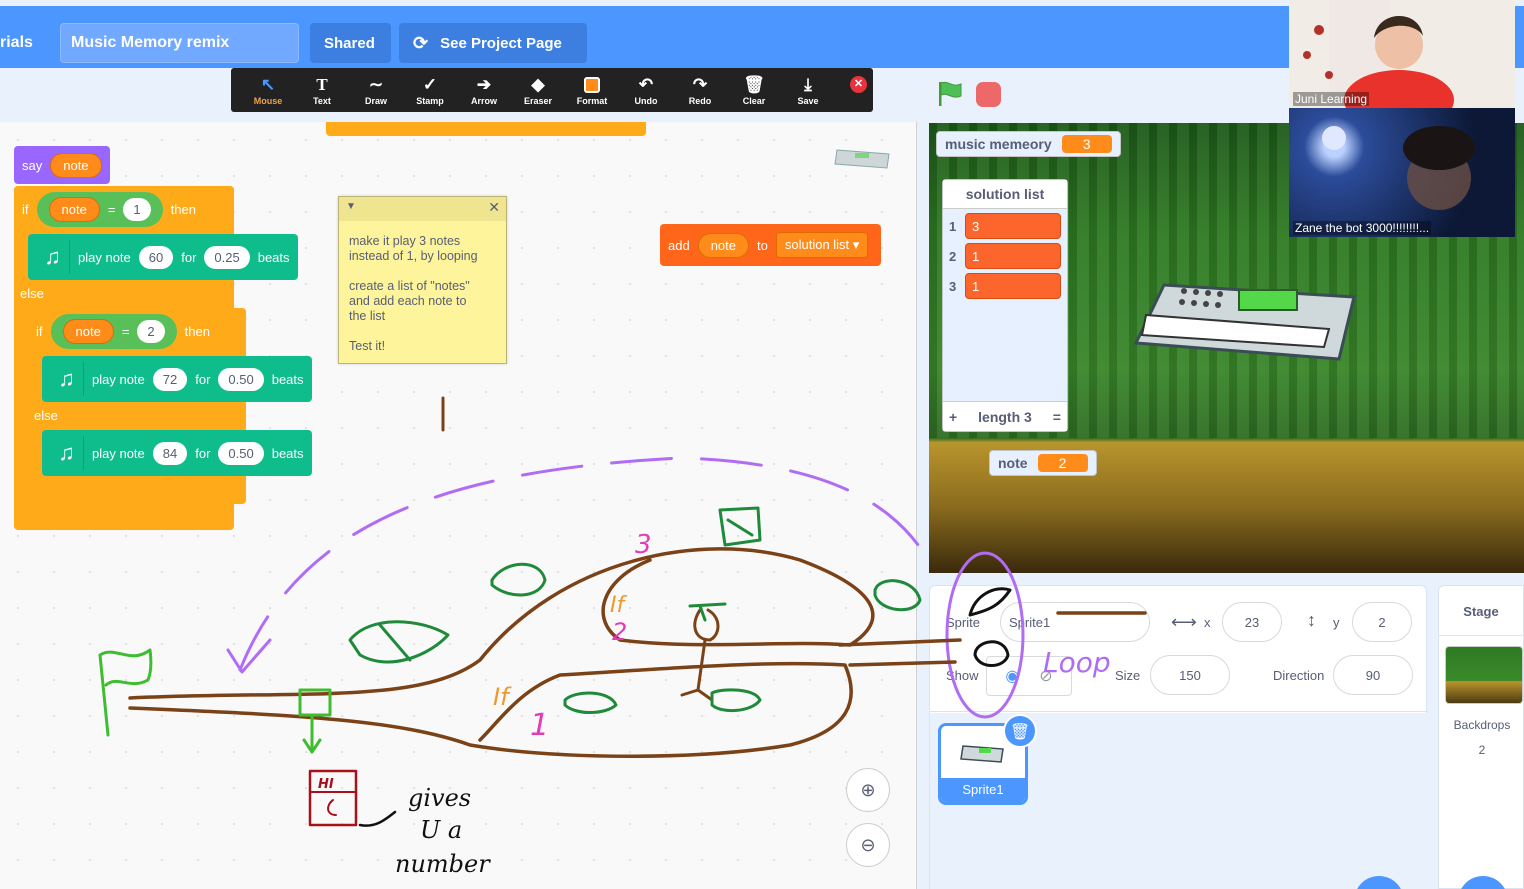 This screenshot has width=1524, height=889. I want to click on monitor-value: 2, so click(1062, 463).